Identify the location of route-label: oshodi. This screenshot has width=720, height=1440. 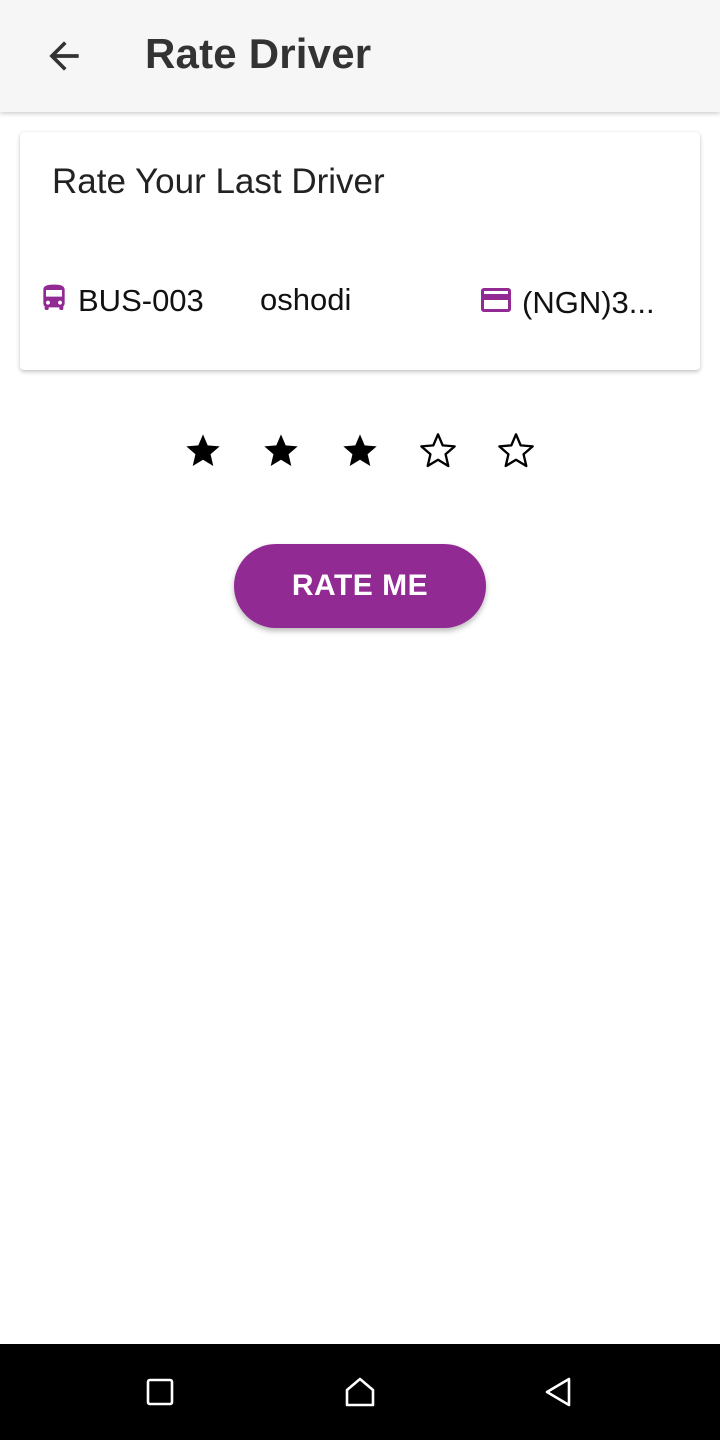
(306, 299).